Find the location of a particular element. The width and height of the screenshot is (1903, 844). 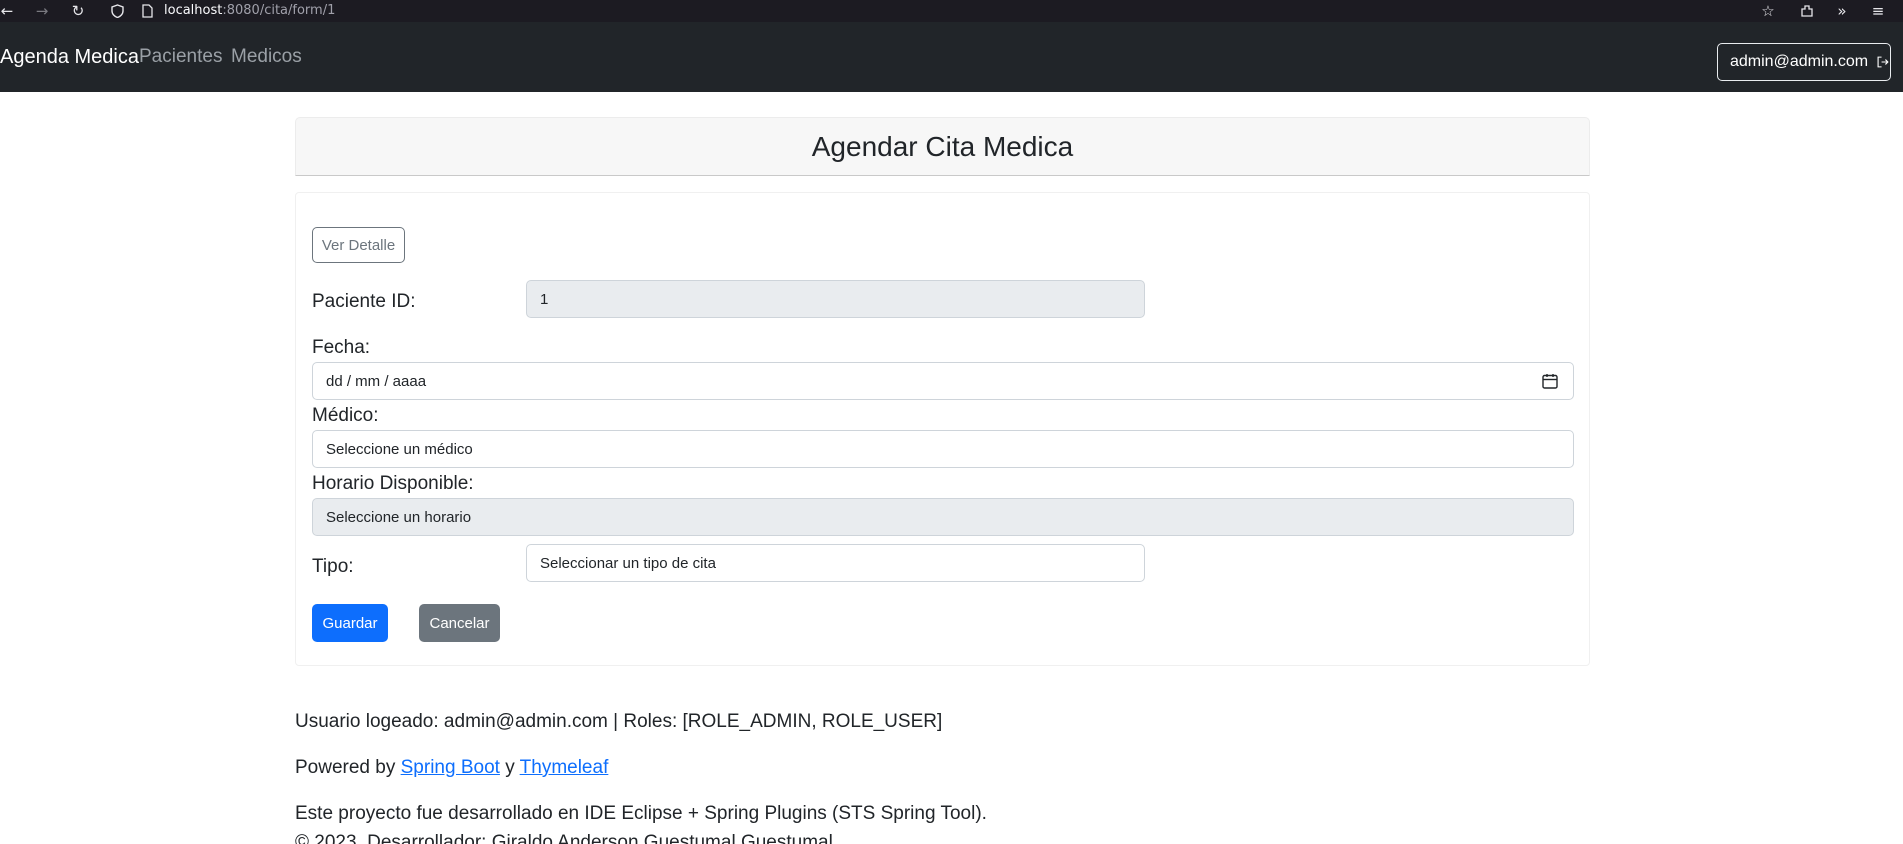

medico-selected-value: Seleccione un médico is located at coordinates (399, 449).